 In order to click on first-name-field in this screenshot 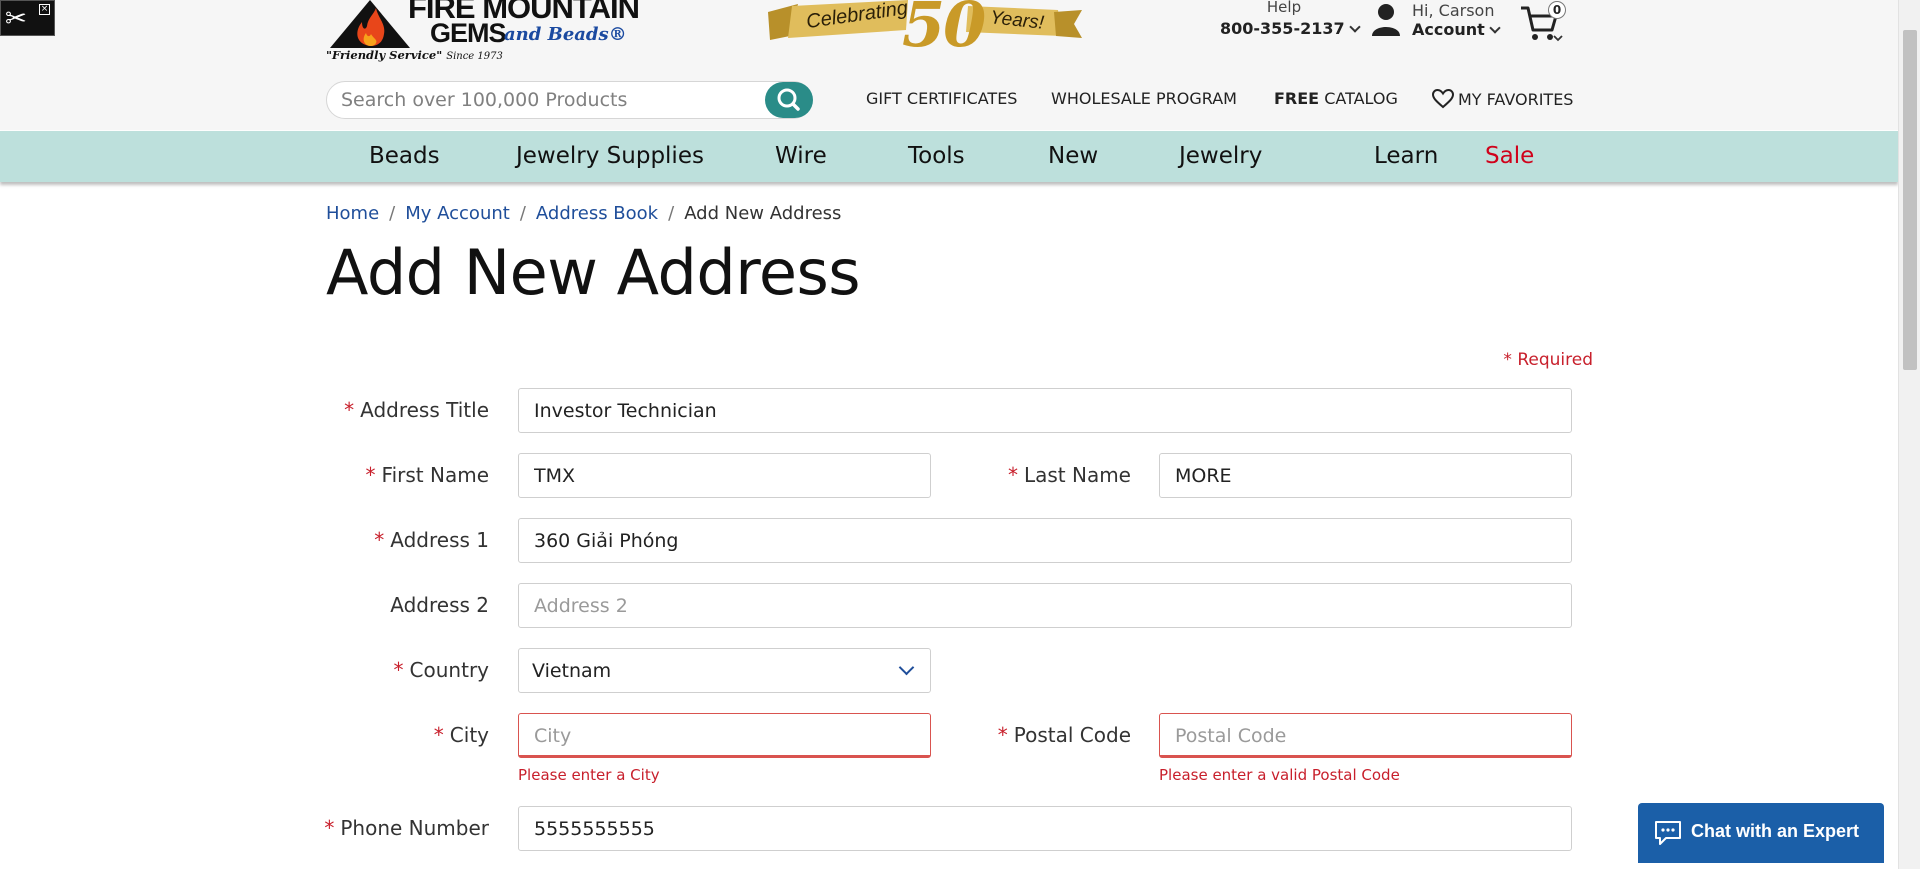, I will do `click(724, 475)`.